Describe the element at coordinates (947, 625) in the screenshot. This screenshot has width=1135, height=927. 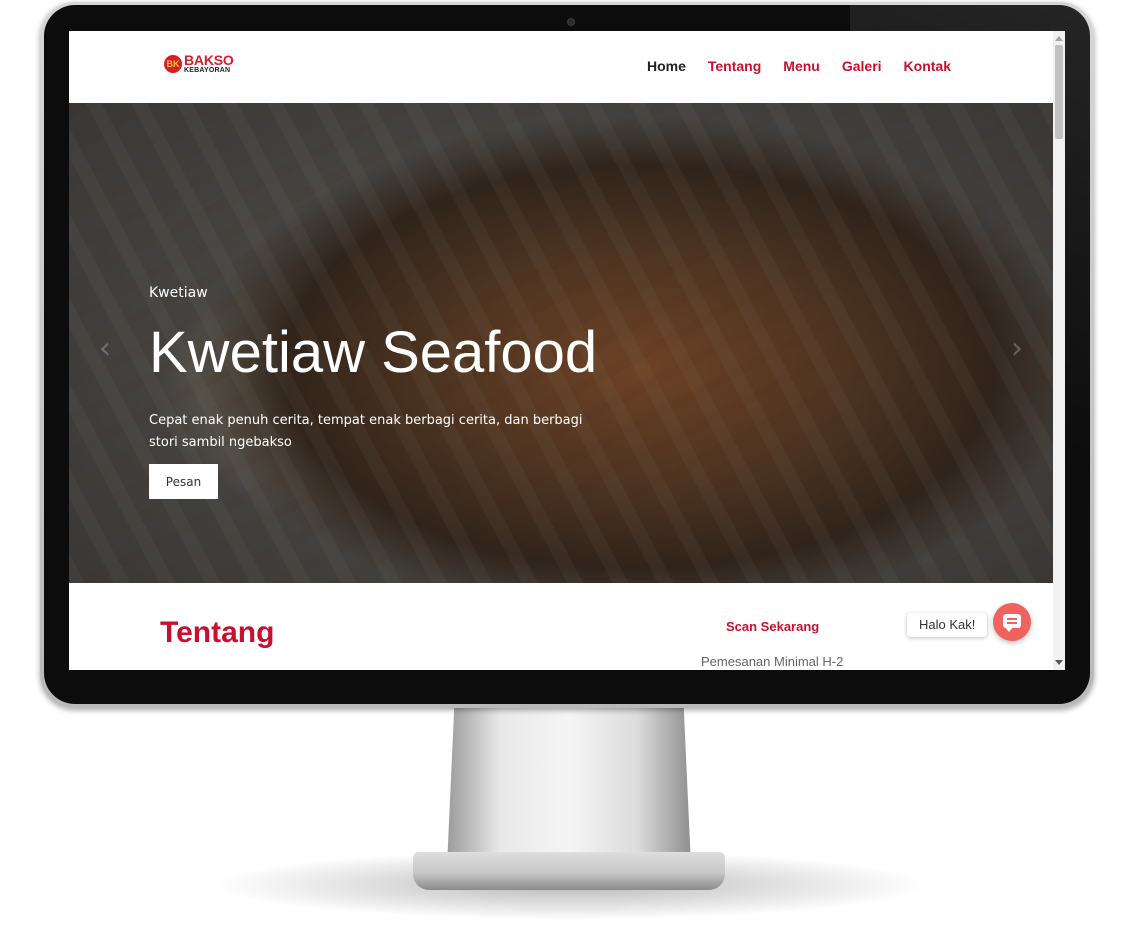
I see `chat-greeting-bubble: Halo Kak!` at that location.